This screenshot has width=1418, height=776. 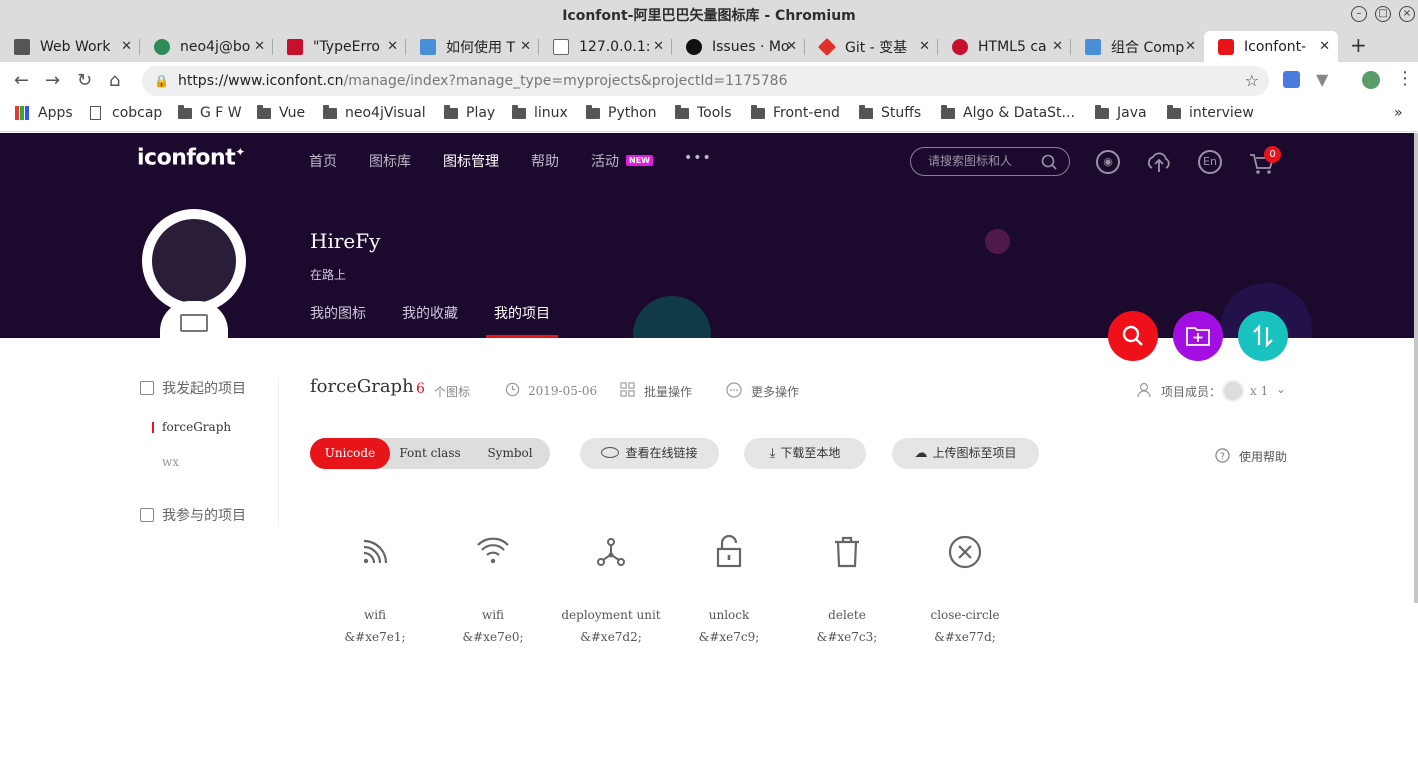 What do you see at coordinates (1291, 79) in the screenshot?
I see `translate-icon` at bounding box center [1291, 79].